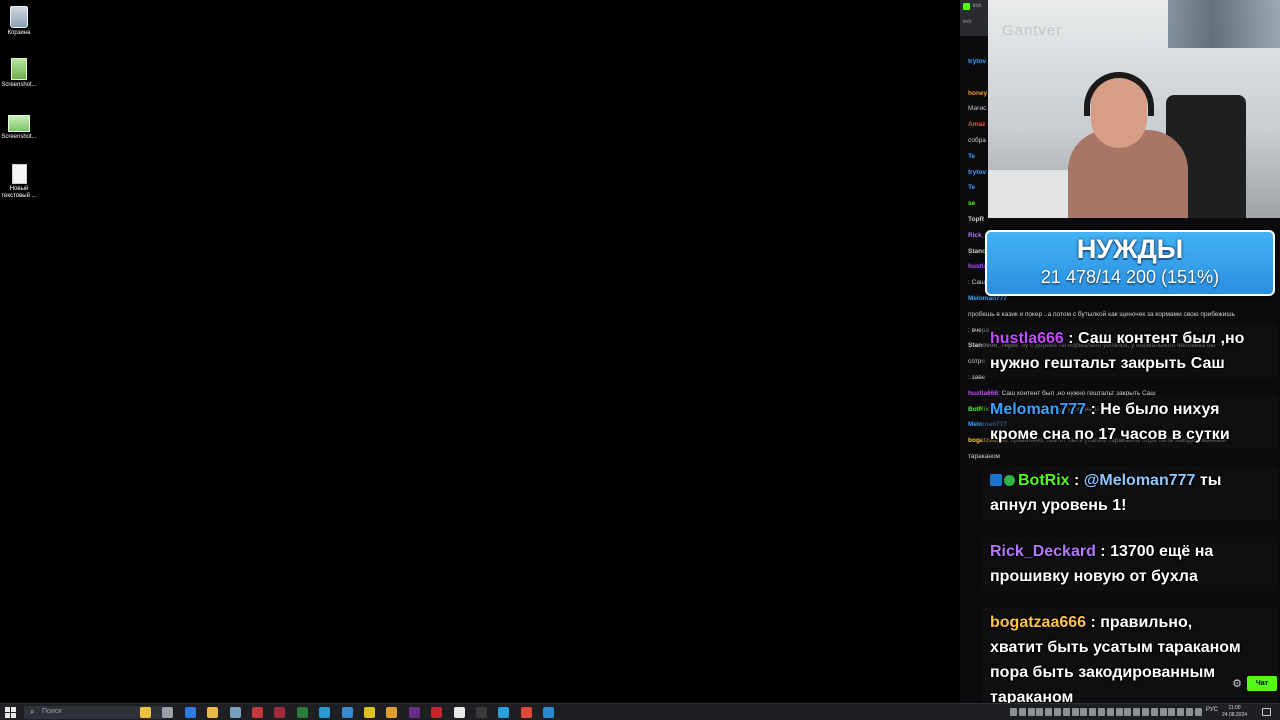  I want to click on chat-controls: ⚙ Чат, so click(1249, 684).